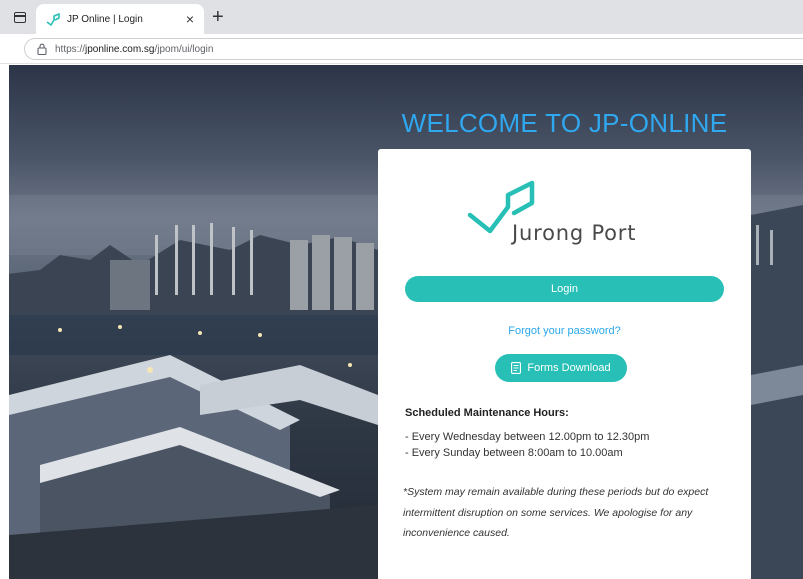 This screenshot has height=579, width=803. I want to click on tab-actions-icon, so click(20, 17).